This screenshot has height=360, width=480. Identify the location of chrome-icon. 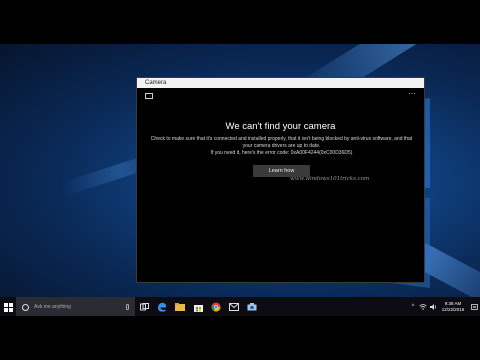
(216, 307).